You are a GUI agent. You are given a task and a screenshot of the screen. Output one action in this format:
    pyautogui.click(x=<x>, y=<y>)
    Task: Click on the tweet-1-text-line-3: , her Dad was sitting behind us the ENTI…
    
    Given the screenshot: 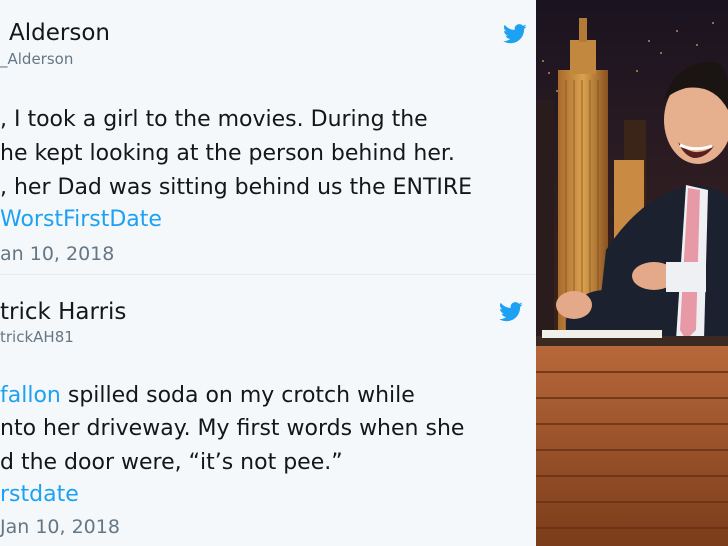 What is the action you would take?
    pyautogui.click(x=236, y=187)
    